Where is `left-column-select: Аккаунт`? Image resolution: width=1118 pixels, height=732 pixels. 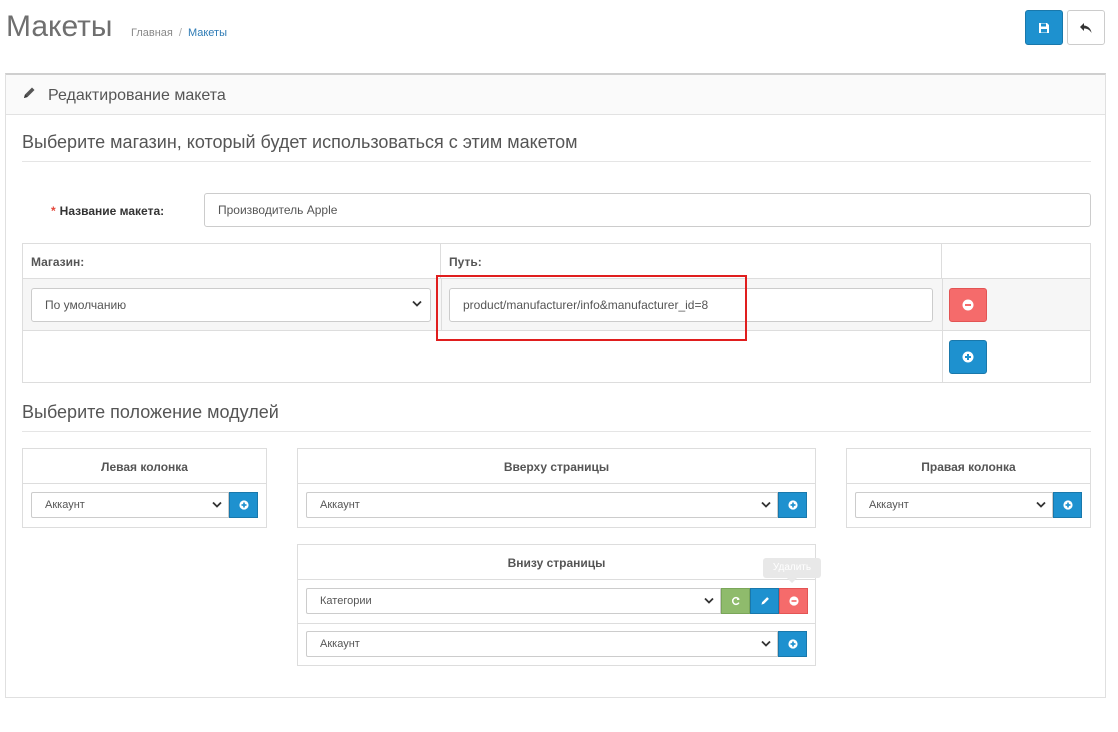
left-column-select: Аккаунт is located at coordinates (130, 505).